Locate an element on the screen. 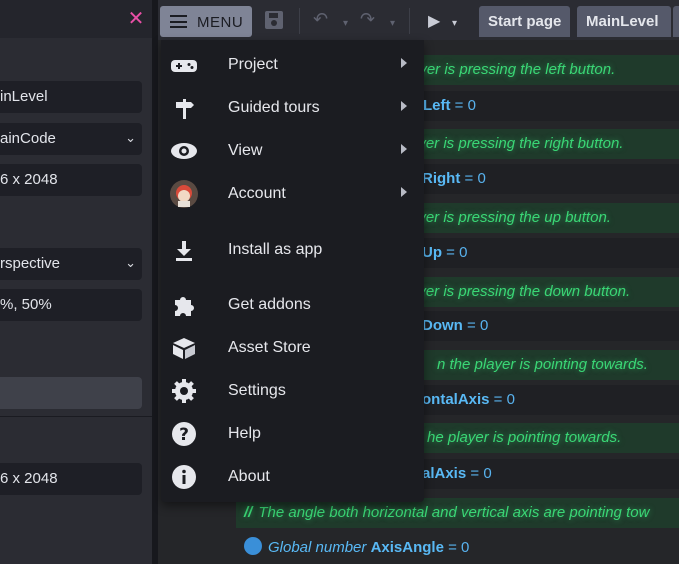  save-icon is located at coordinates (274, 22).